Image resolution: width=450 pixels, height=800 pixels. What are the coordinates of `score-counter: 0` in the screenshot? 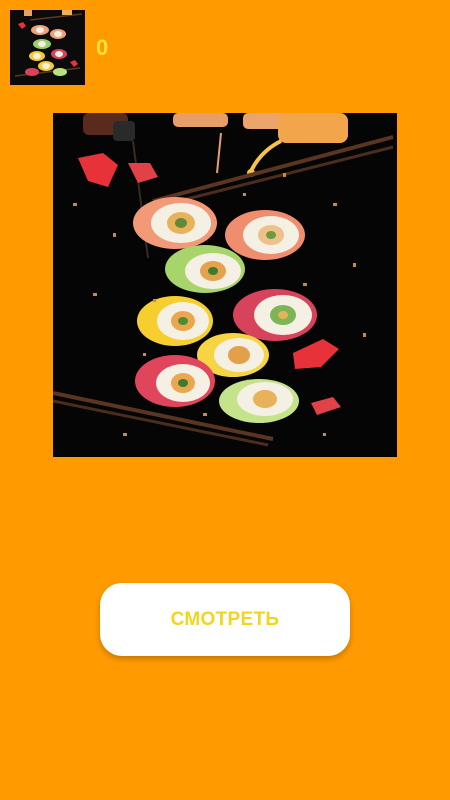 It's located at (102, 47).